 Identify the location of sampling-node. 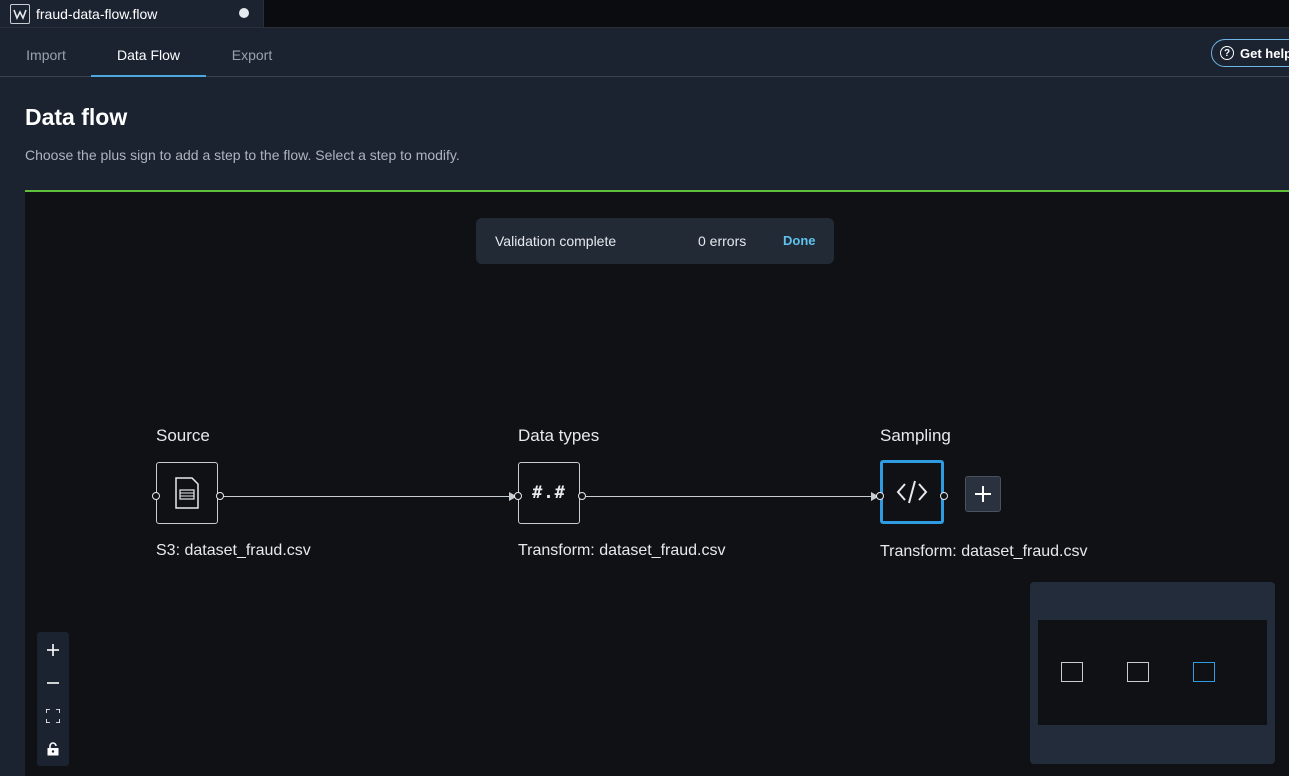
(912, 492).